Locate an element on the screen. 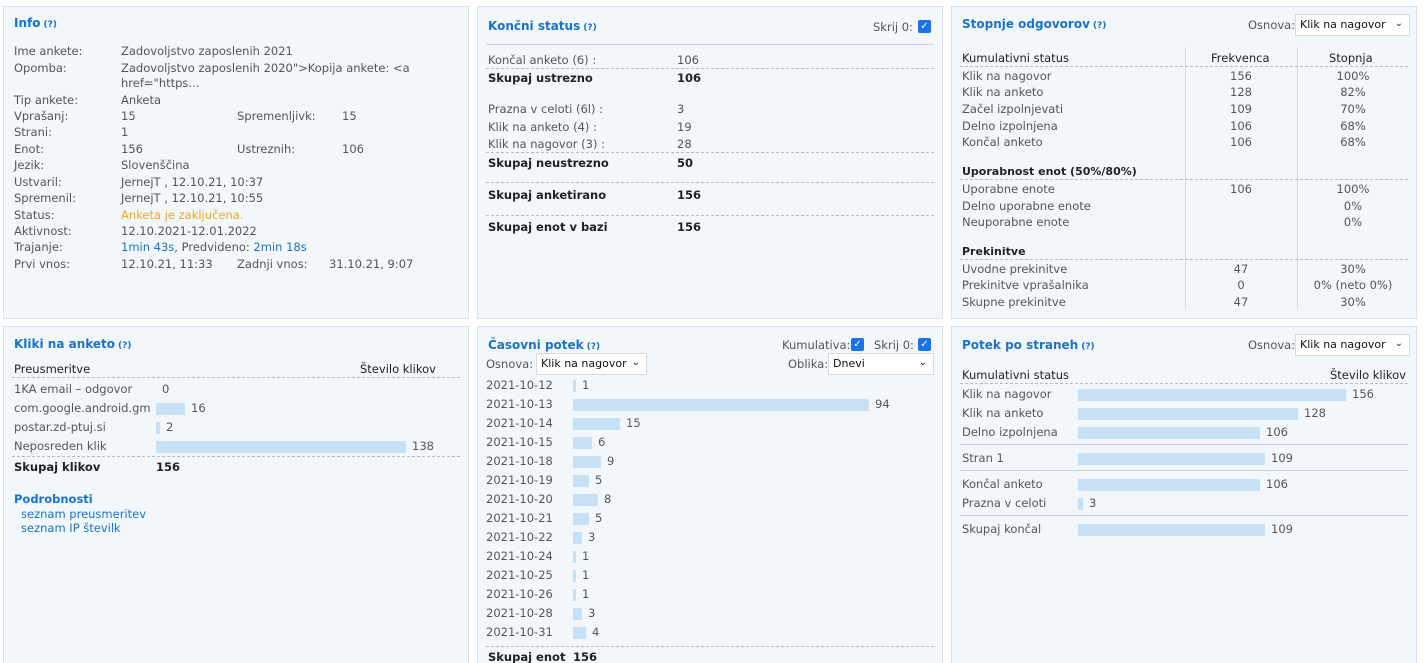 The height and width of the screenshot is (663, 1424). stopnje-divider is located at coordinates (1184, 66).